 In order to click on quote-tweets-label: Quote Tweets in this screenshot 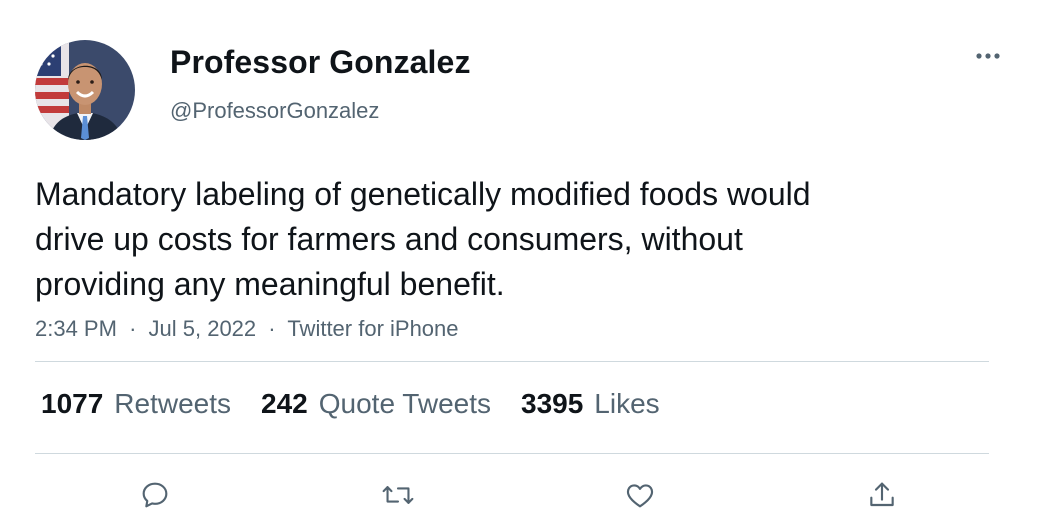, I will do `click(404, 403)`.